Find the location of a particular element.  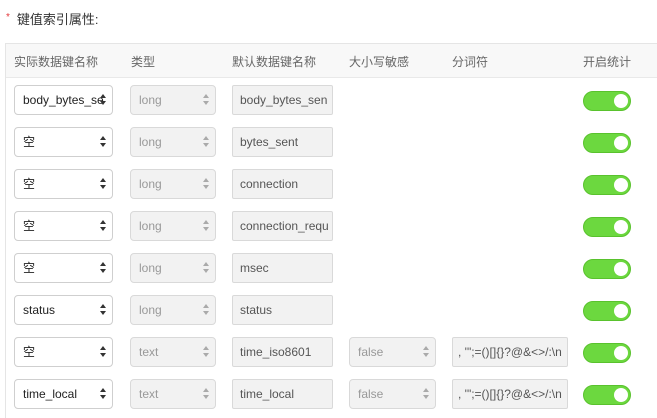

index-attributes-label: * 键值索引属性: is located at coordinates (52, 18).